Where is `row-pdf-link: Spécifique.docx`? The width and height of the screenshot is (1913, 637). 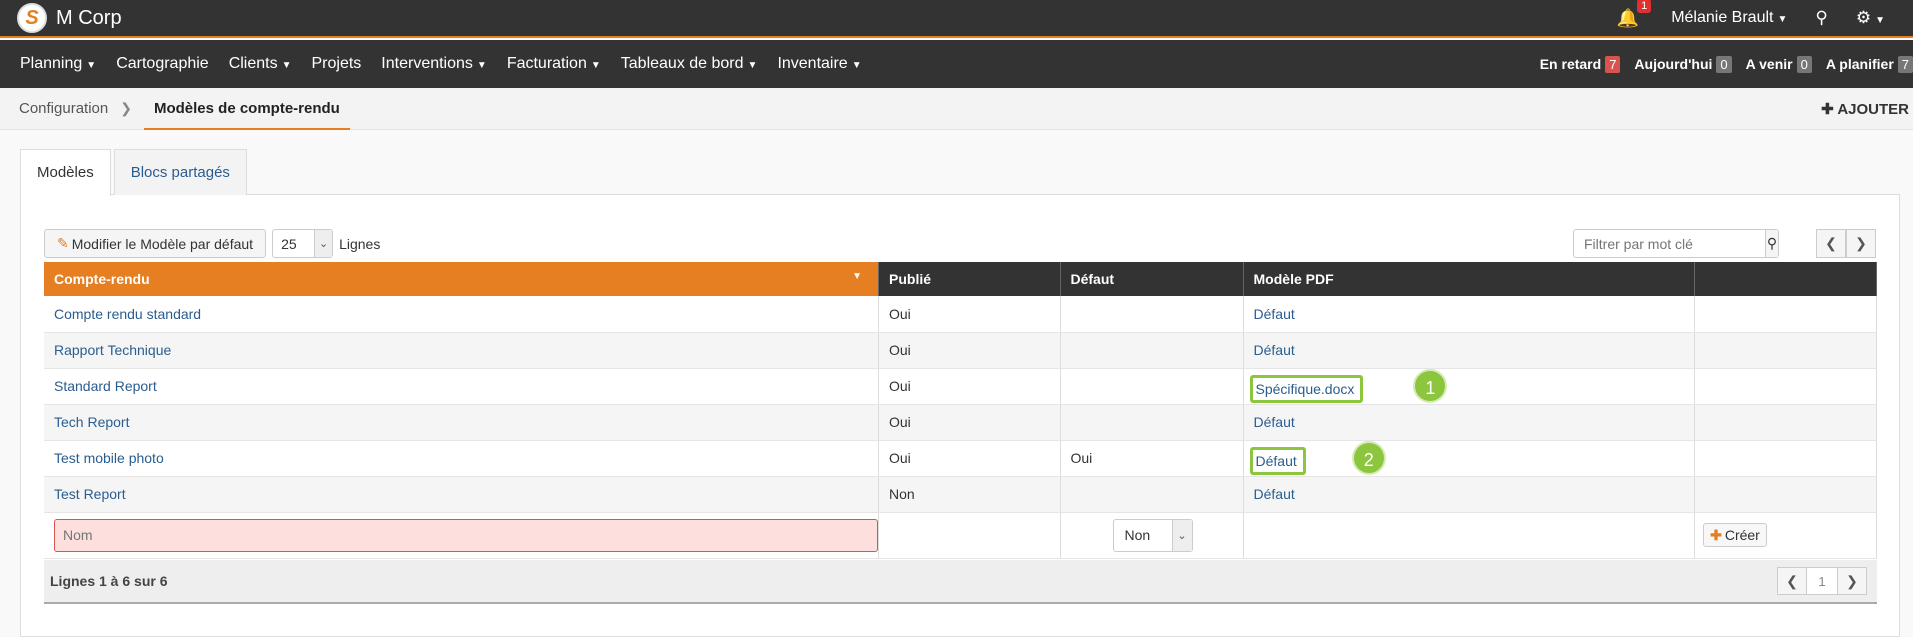 row-pdf-link: Spécifique.docx is located at coordinates (1305, 389).